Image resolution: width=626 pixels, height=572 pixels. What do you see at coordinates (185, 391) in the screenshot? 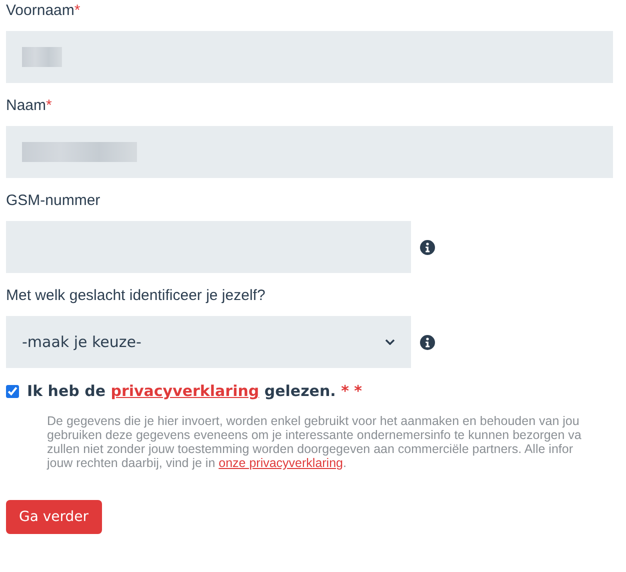
I see `privacy-link: privacyverklaring` at bounding box center [185, 391].